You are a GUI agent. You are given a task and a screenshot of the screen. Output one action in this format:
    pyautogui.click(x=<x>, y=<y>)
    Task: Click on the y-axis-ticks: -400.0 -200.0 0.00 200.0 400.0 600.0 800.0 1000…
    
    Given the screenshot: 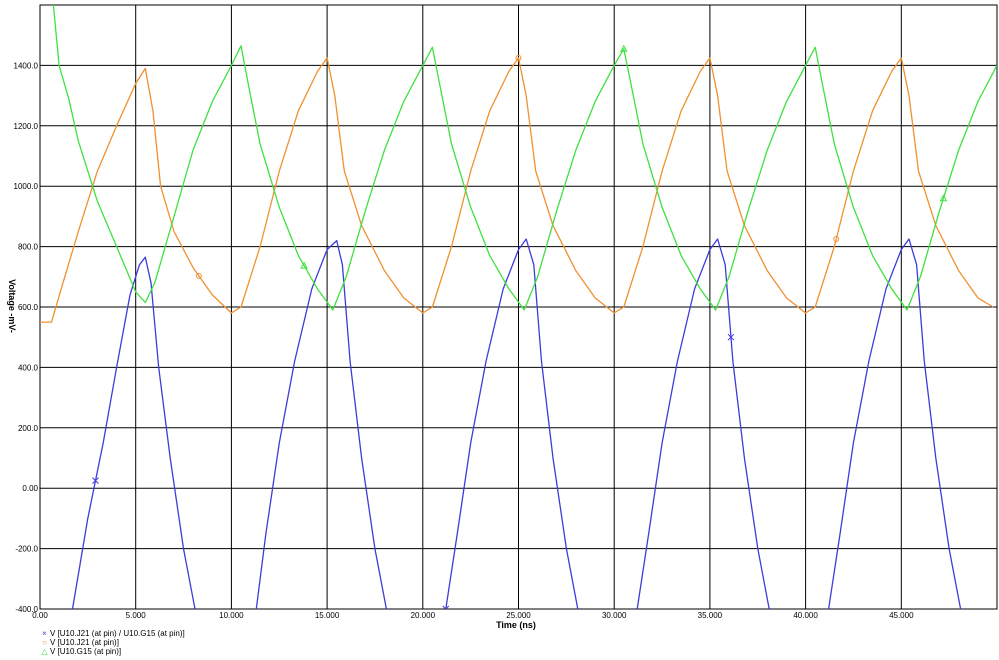 What is the action you would take?
    pyautogui.click(x=26, y=337)
    